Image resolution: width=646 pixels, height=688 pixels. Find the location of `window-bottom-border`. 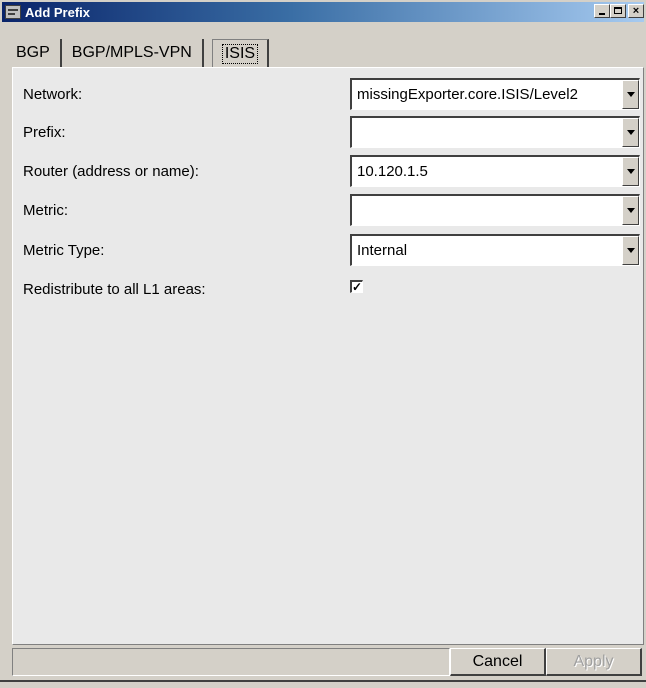

window-bottom-border is located at coordinates (323, 681).